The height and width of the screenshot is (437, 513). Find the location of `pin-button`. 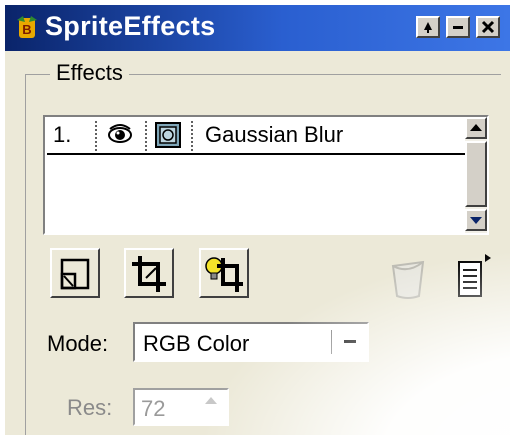

pin-button is located at coordinates (428, 27).